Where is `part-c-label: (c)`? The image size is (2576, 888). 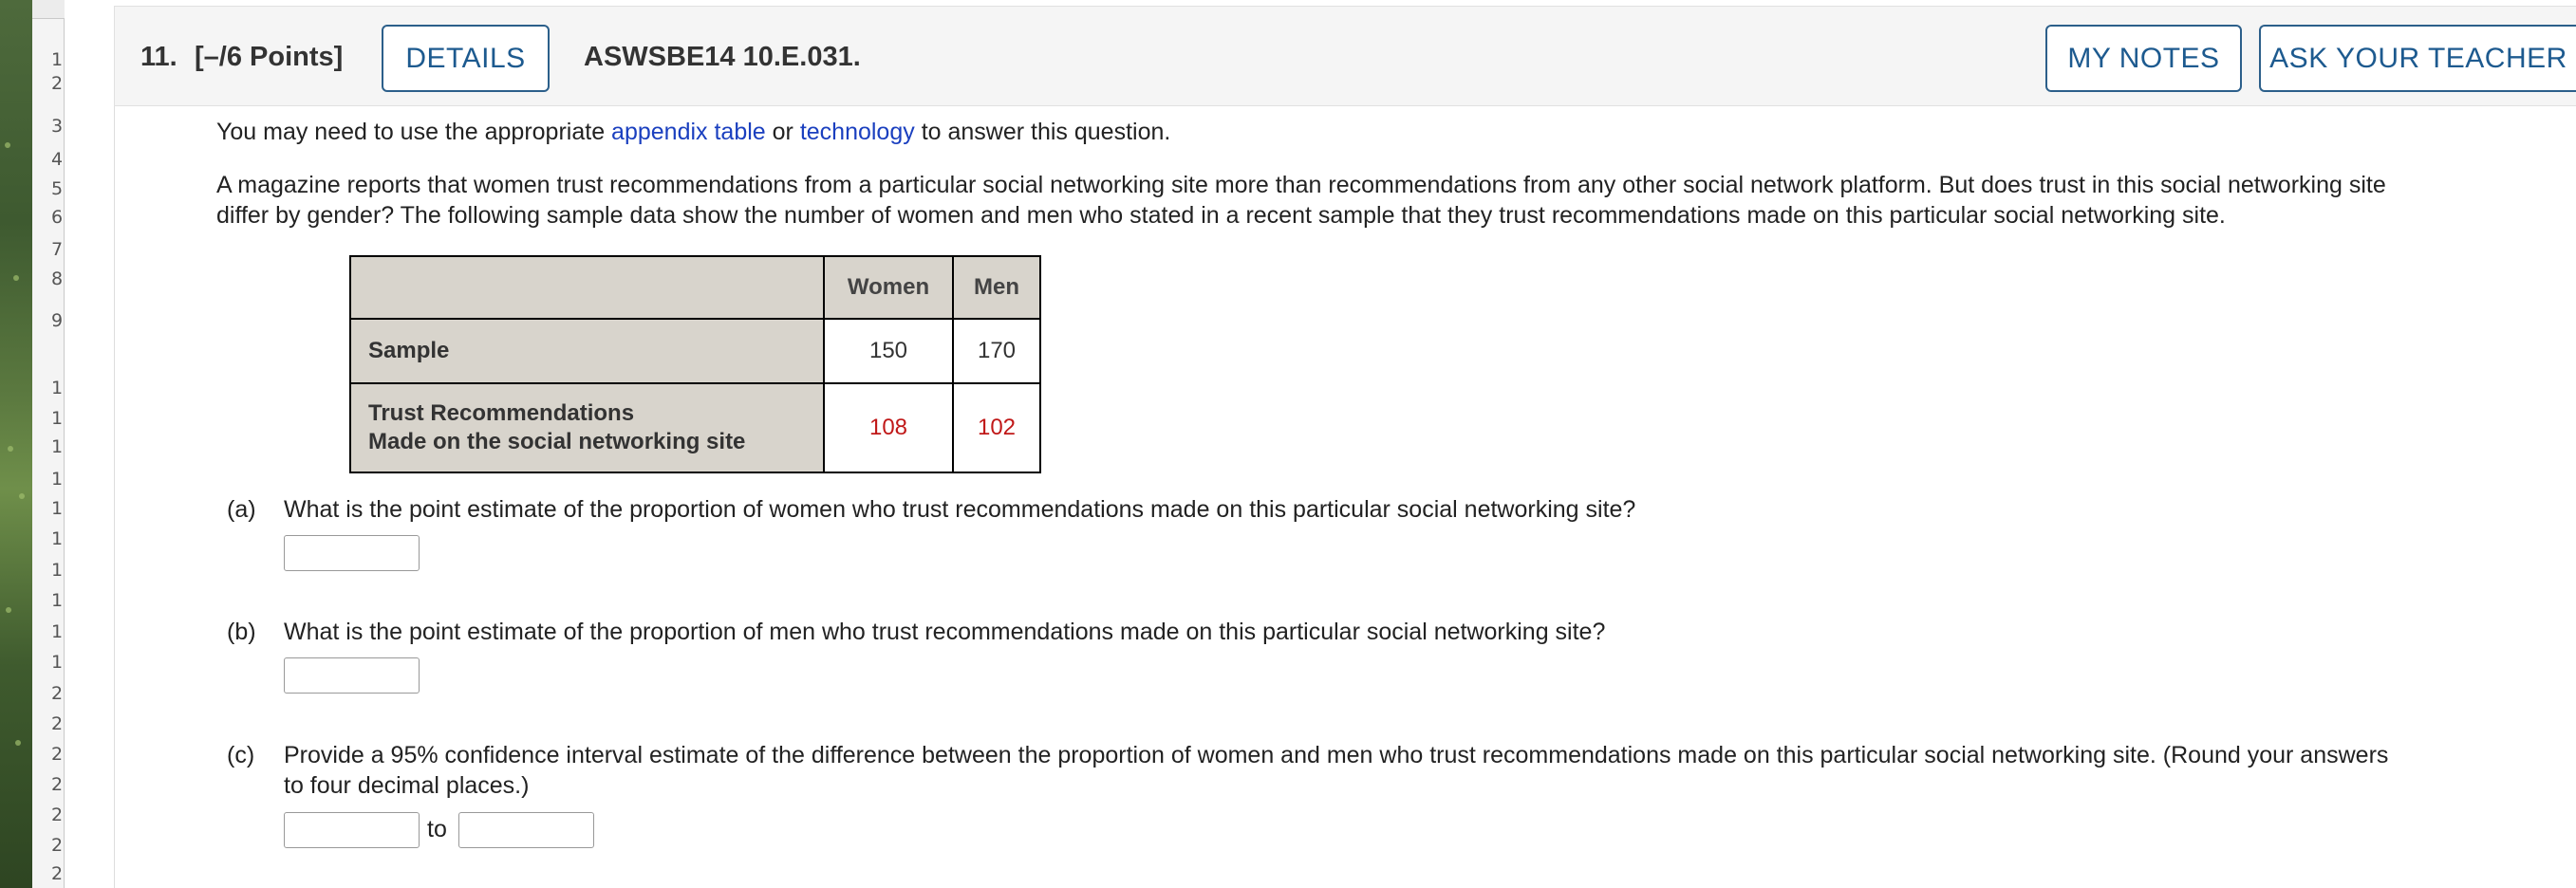
part-c-label: (c) is located at coordinates (241, 755).